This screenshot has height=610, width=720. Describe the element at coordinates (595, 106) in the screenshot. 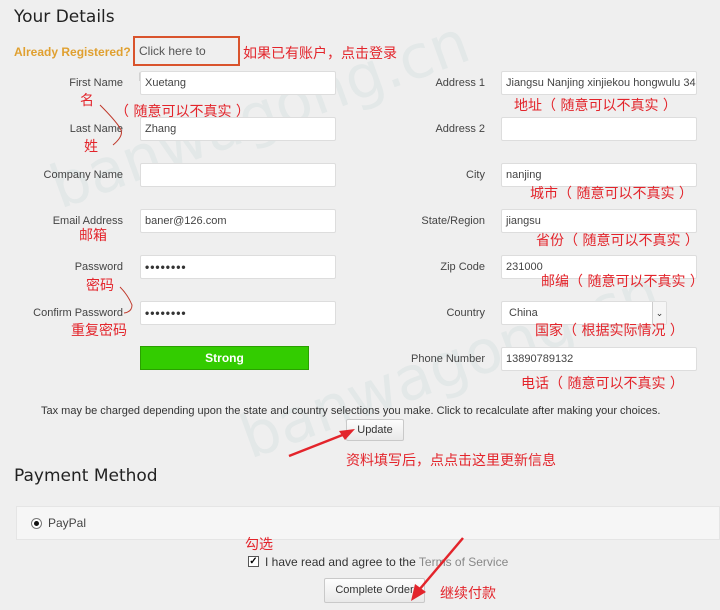

I see `annotation-address: 地址（ 随意可以不真实 ）` at that location.